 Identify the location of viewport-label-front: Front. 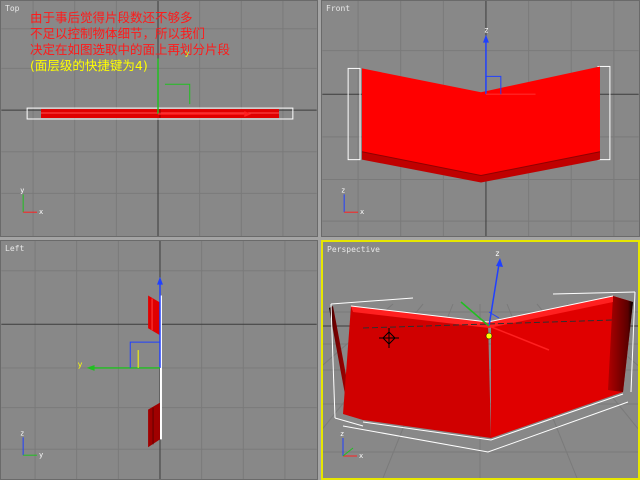
(338, 8).